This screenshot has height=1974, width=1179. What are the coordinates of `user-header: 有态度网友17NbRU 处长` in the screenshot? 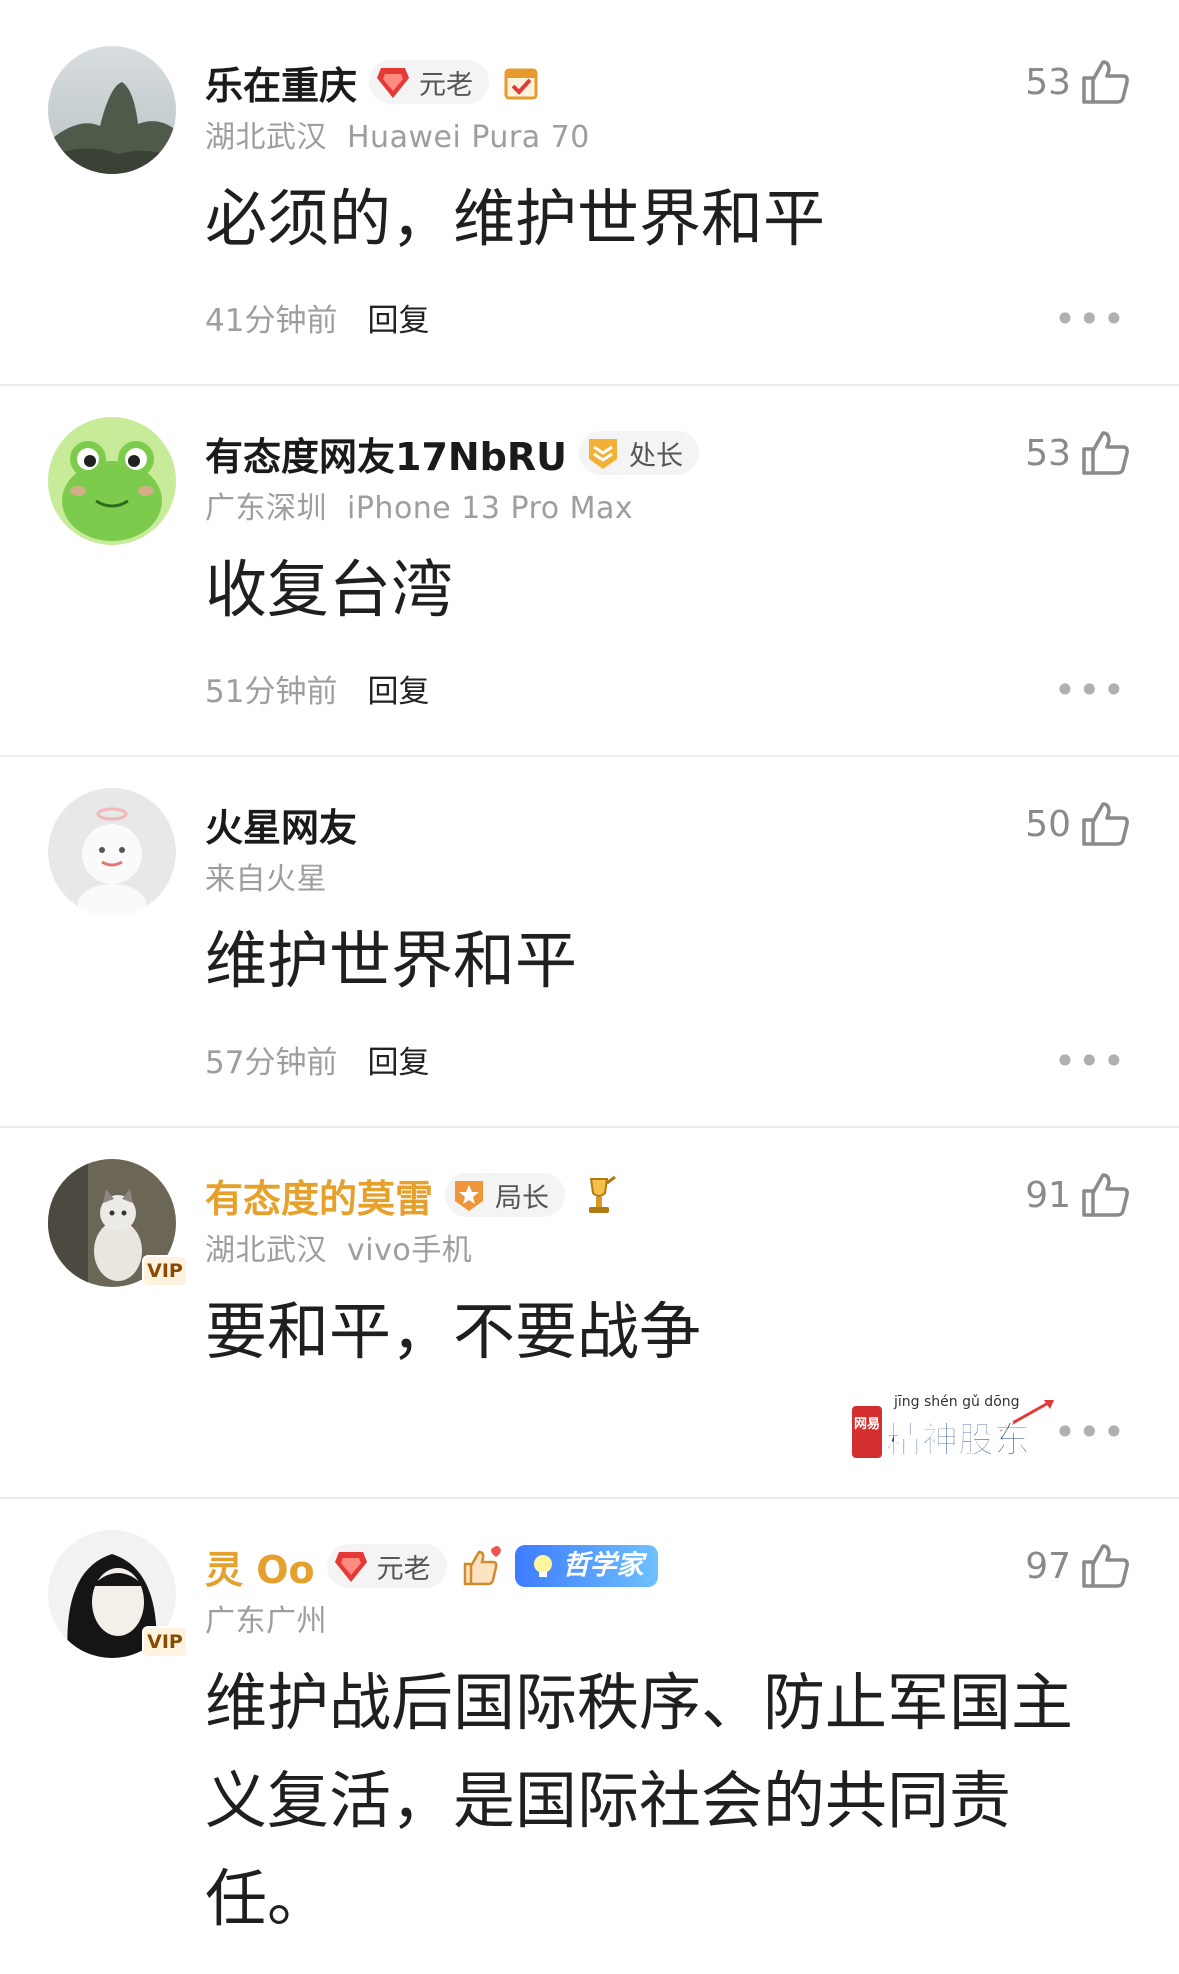 It's located at (452, 453).